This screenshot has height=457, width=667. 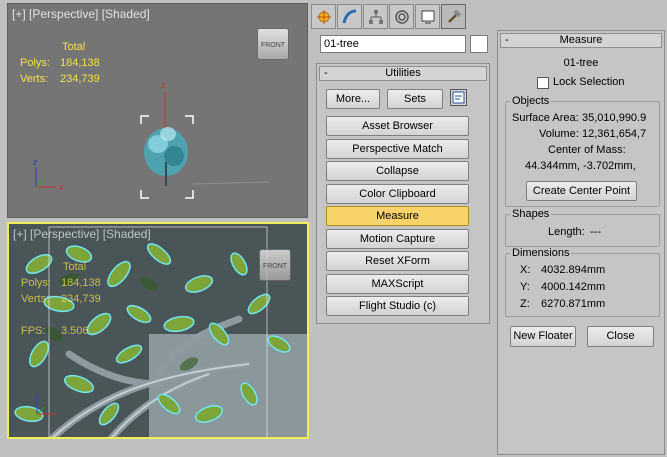 I want to click on gizmo-z-label: z, so click(x=163, y=85).